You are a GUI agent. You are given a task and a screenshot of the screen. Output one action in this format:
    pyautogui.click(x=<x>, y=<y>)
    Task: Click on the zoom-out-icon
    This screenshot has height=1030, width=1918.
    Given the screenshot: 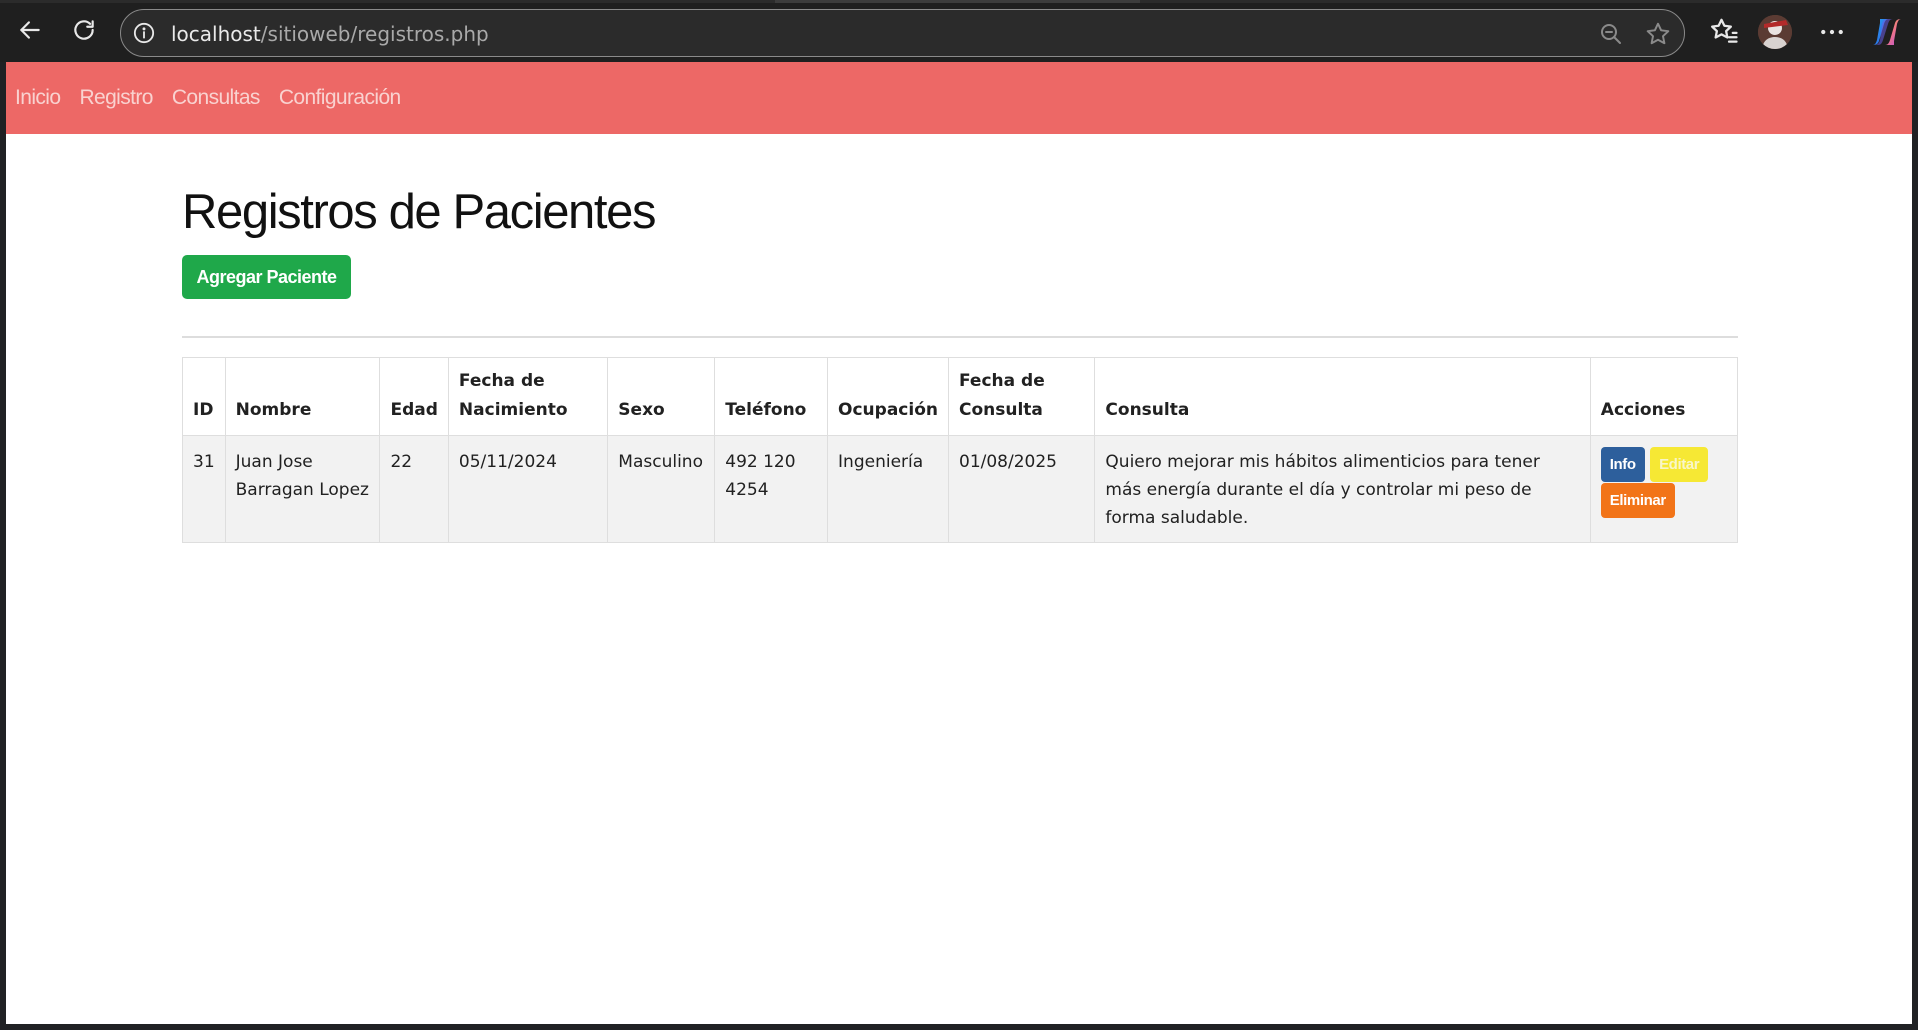 What is the action you would take?
    pyautogui.click(x=1611, y=34)
    